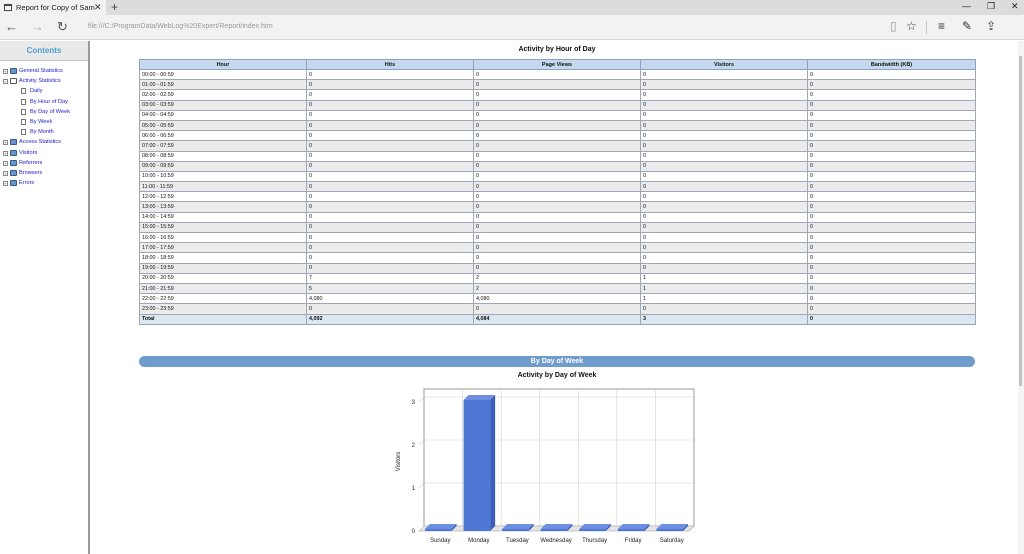 Image resolution: width=1024 pixels, height=554 pixels. Describe the element at coordinates (5, 82) in the screenshot. I see `collapse-icon: −` at that location.